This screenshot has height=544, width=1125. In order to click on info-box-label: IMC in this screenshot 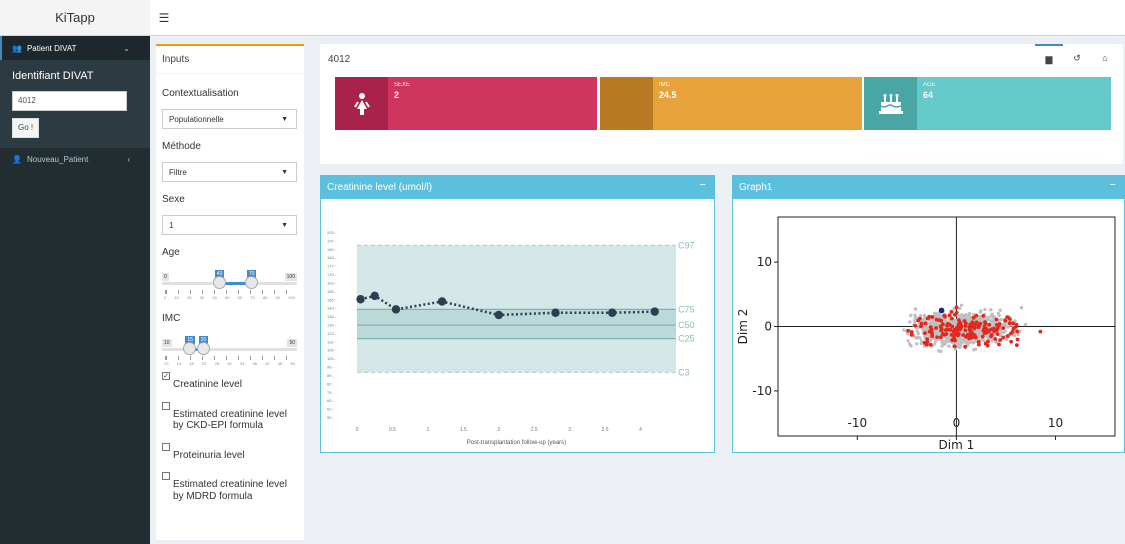, I will do `click(664, 85)`.